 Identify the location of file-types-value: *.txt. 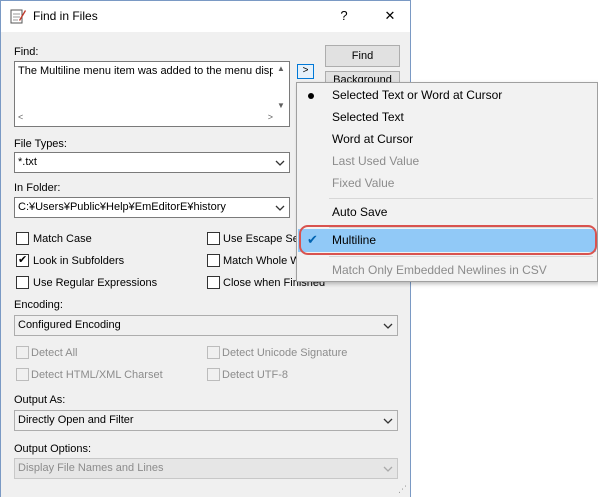
(27, 162).